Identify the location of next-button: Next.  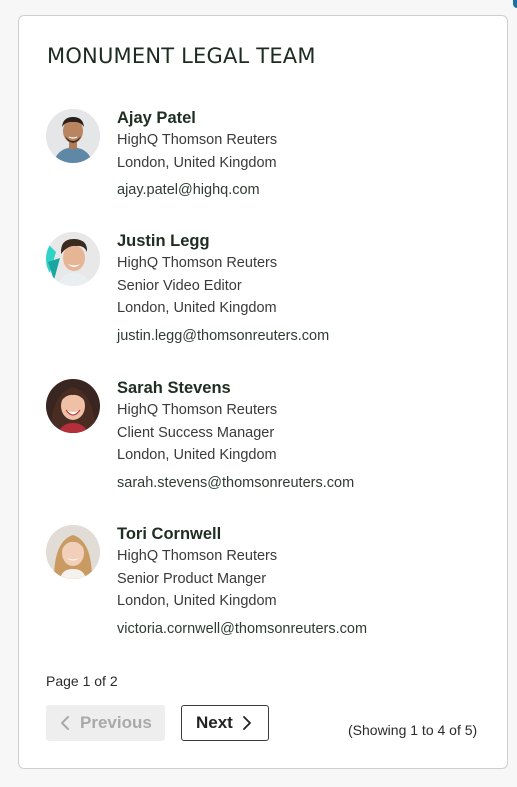
(225, 723).